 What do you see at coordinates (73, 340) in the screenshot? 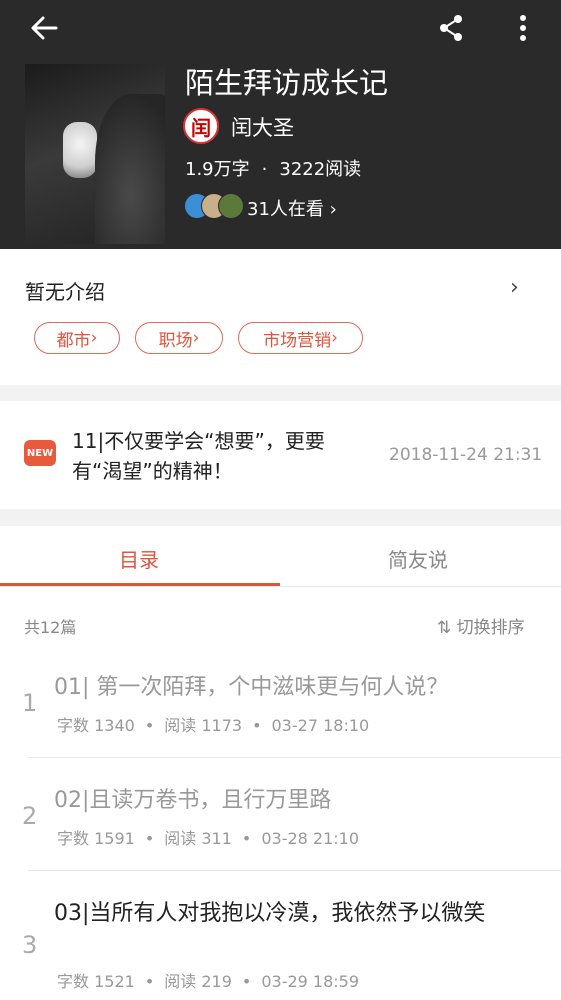
I see `tag-label: 都市` at bounding box center [73, 340].